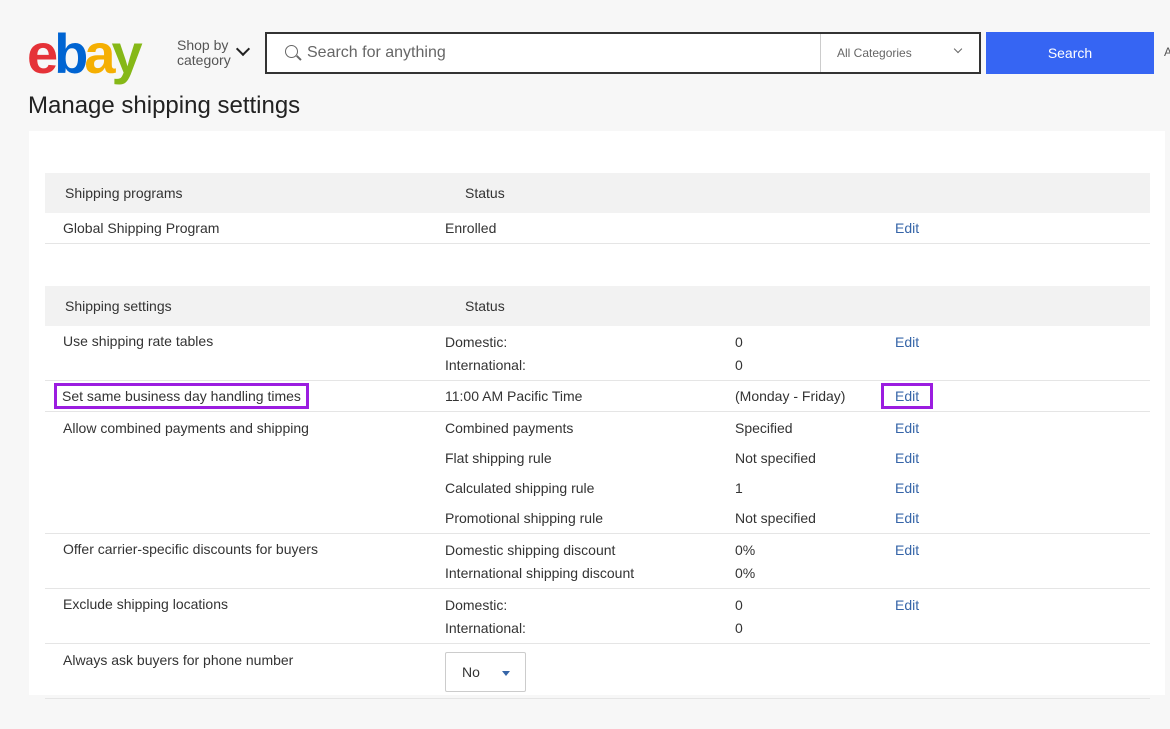 This screenshot has height=729, width=1170. I want to click on status-label: Domestic shipping discount, so click(530, 549).